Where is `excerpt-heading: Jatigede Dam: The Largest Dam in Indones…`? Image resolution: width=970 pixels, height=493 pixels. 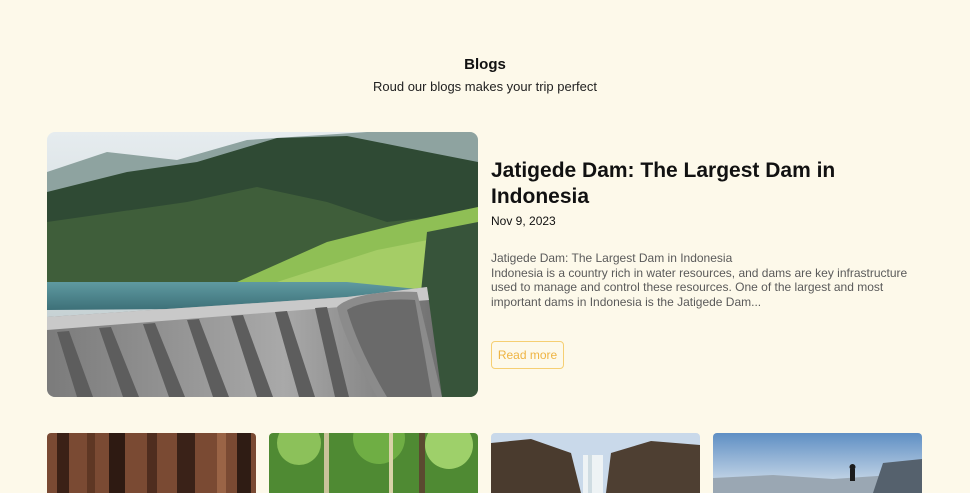
excerpt-heading: Jatigede Dam: The Largest Dam in Indones… is located at coordinates (612, 258).